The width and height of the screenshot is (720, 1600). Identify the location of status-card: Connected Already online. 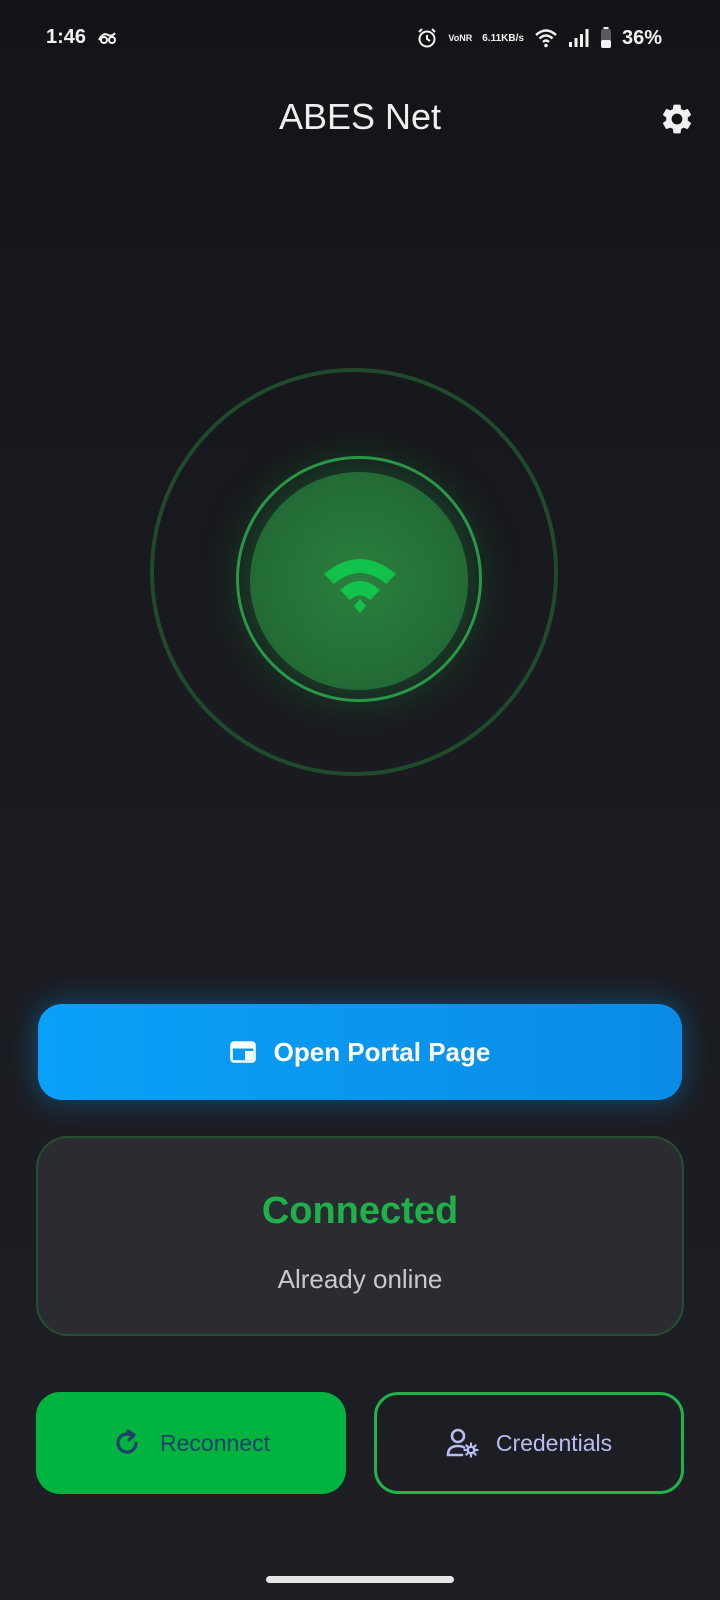
(360, 1236).